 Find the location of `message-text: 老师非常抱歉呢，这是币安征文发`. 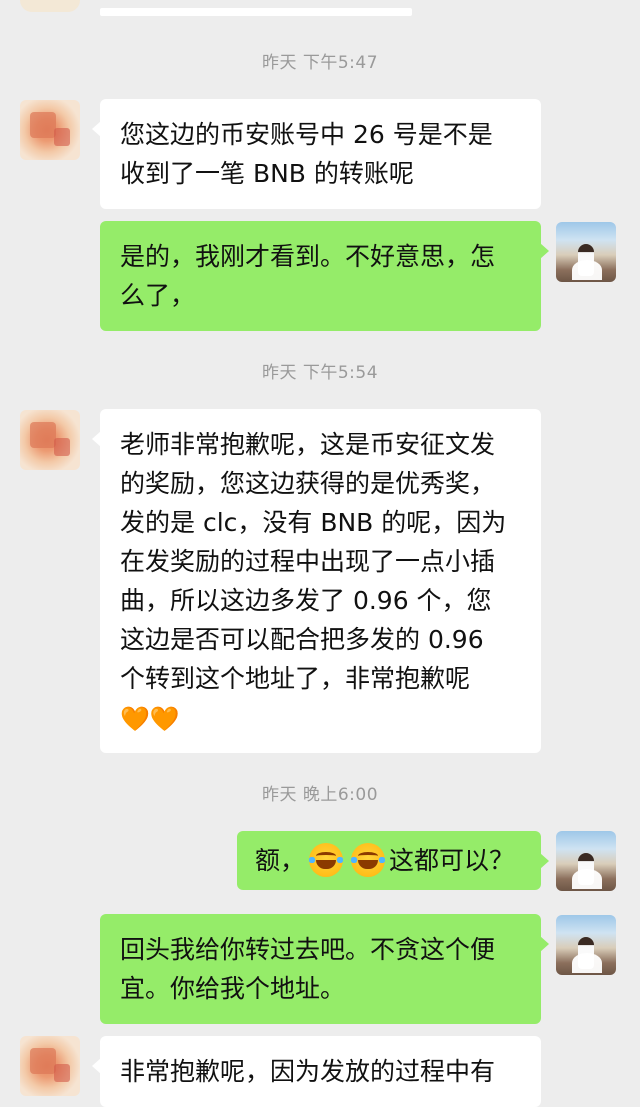

message-text: 老师非常抱歉呢，这是币安征文发 is located at coordinates (308, 444).